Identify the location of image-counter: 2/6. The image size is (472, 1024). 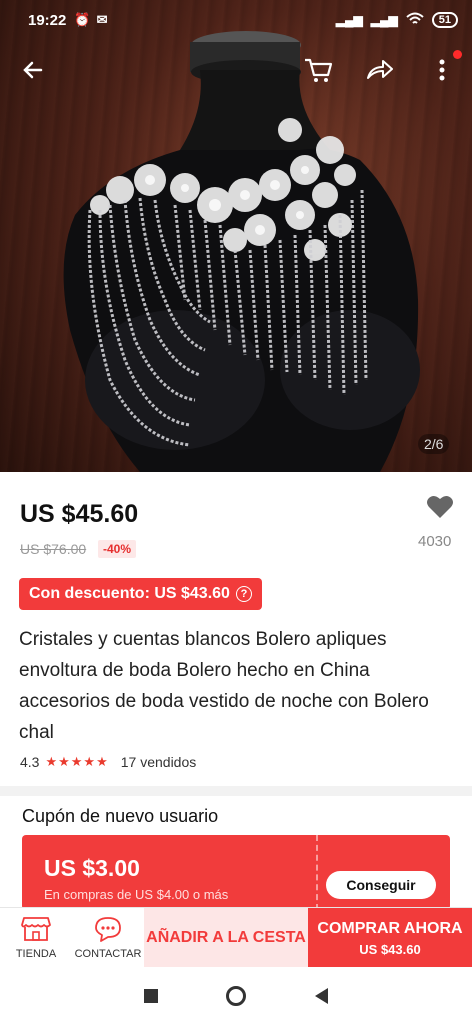
(434, 444).